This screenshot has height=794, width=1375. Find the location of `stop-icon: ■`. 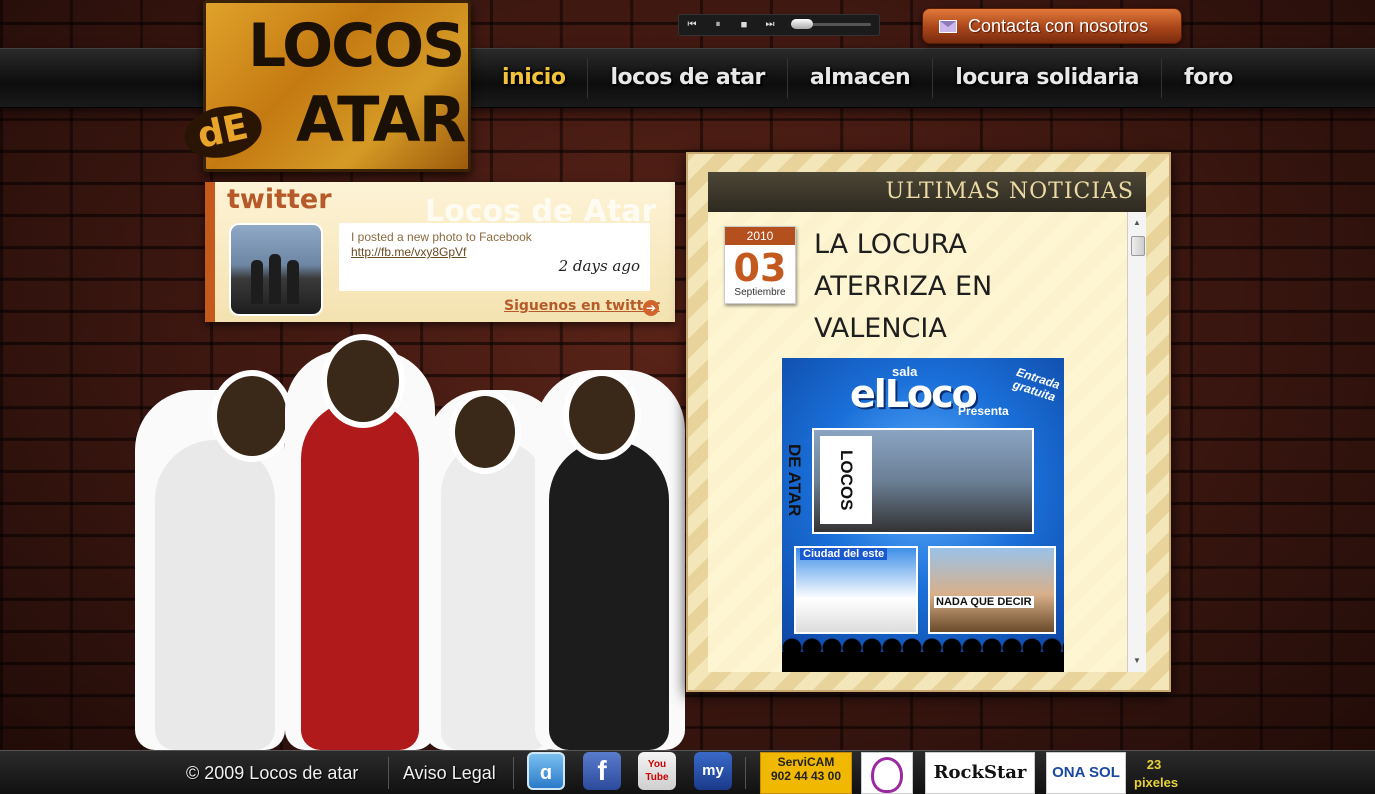

stop-icon: ■ is located at coordinates (744, 25).